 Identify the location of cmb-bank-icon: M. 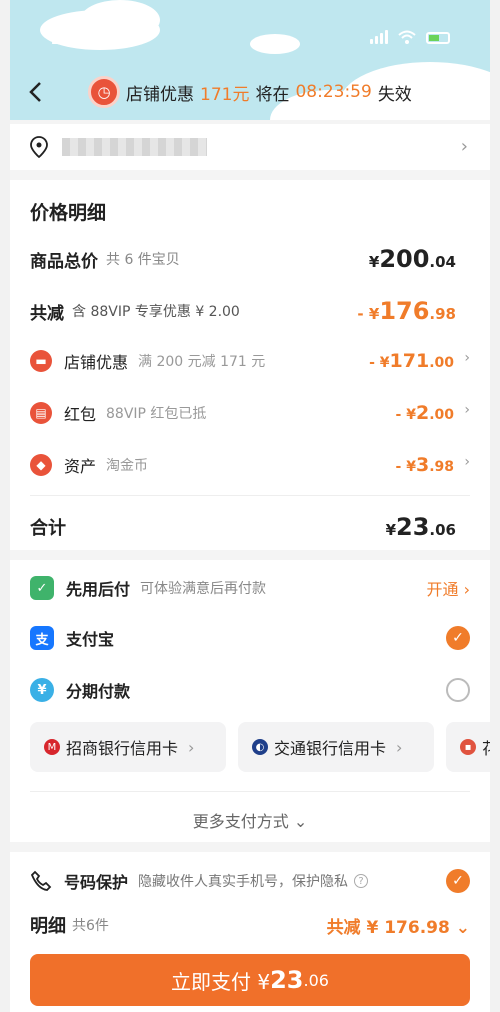
(52, 747).